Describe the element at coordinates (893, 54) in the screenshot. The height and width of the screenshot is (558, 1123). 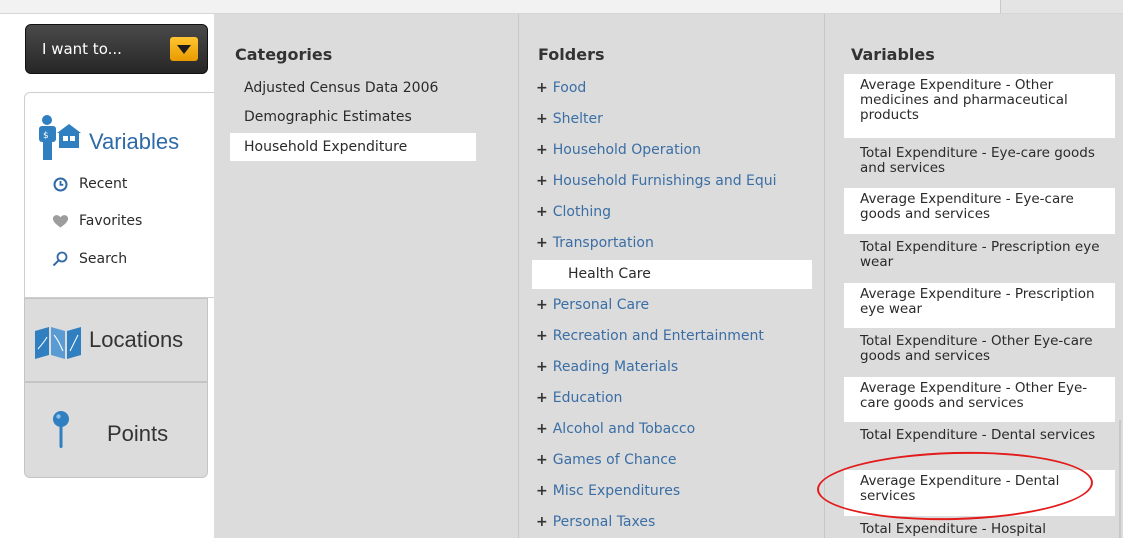
I see `variables-heading: Variables` at that location.